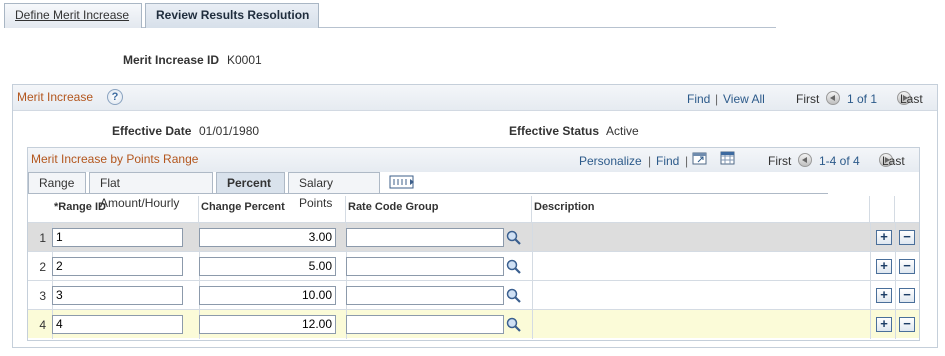 This screenshot has width=945, height=356. Describe the element at coordinates (117, 266) in the screenshot. I see `range-id-input: 2` at that location.